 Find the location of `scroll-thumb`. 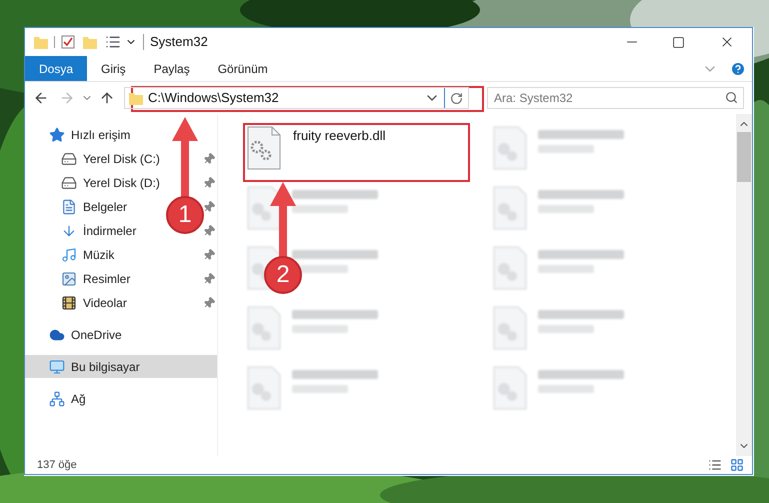

scroll-thumb is located at coordinates (744, 157).